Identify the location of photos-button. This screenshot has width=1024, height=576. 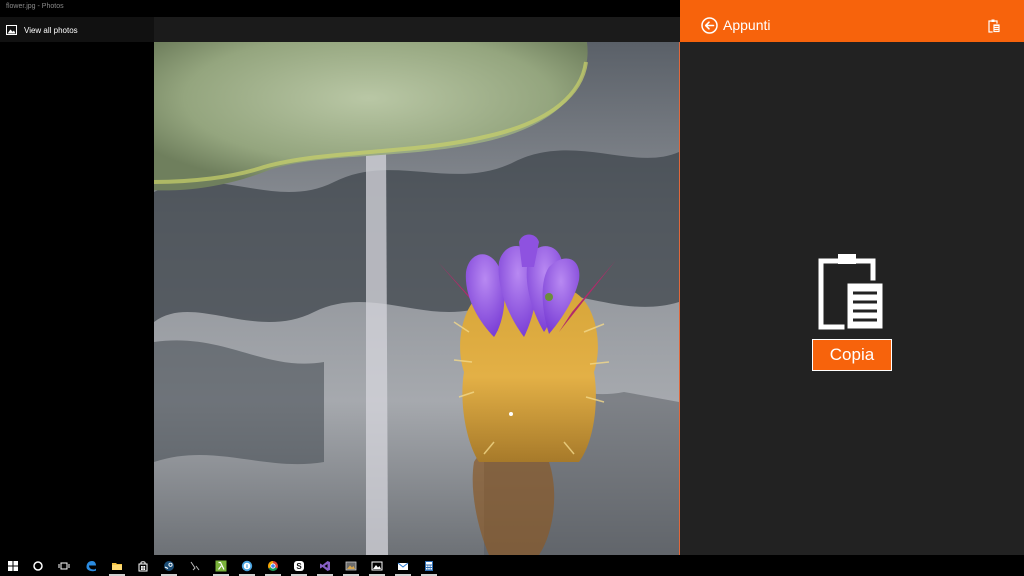
(377, 566).